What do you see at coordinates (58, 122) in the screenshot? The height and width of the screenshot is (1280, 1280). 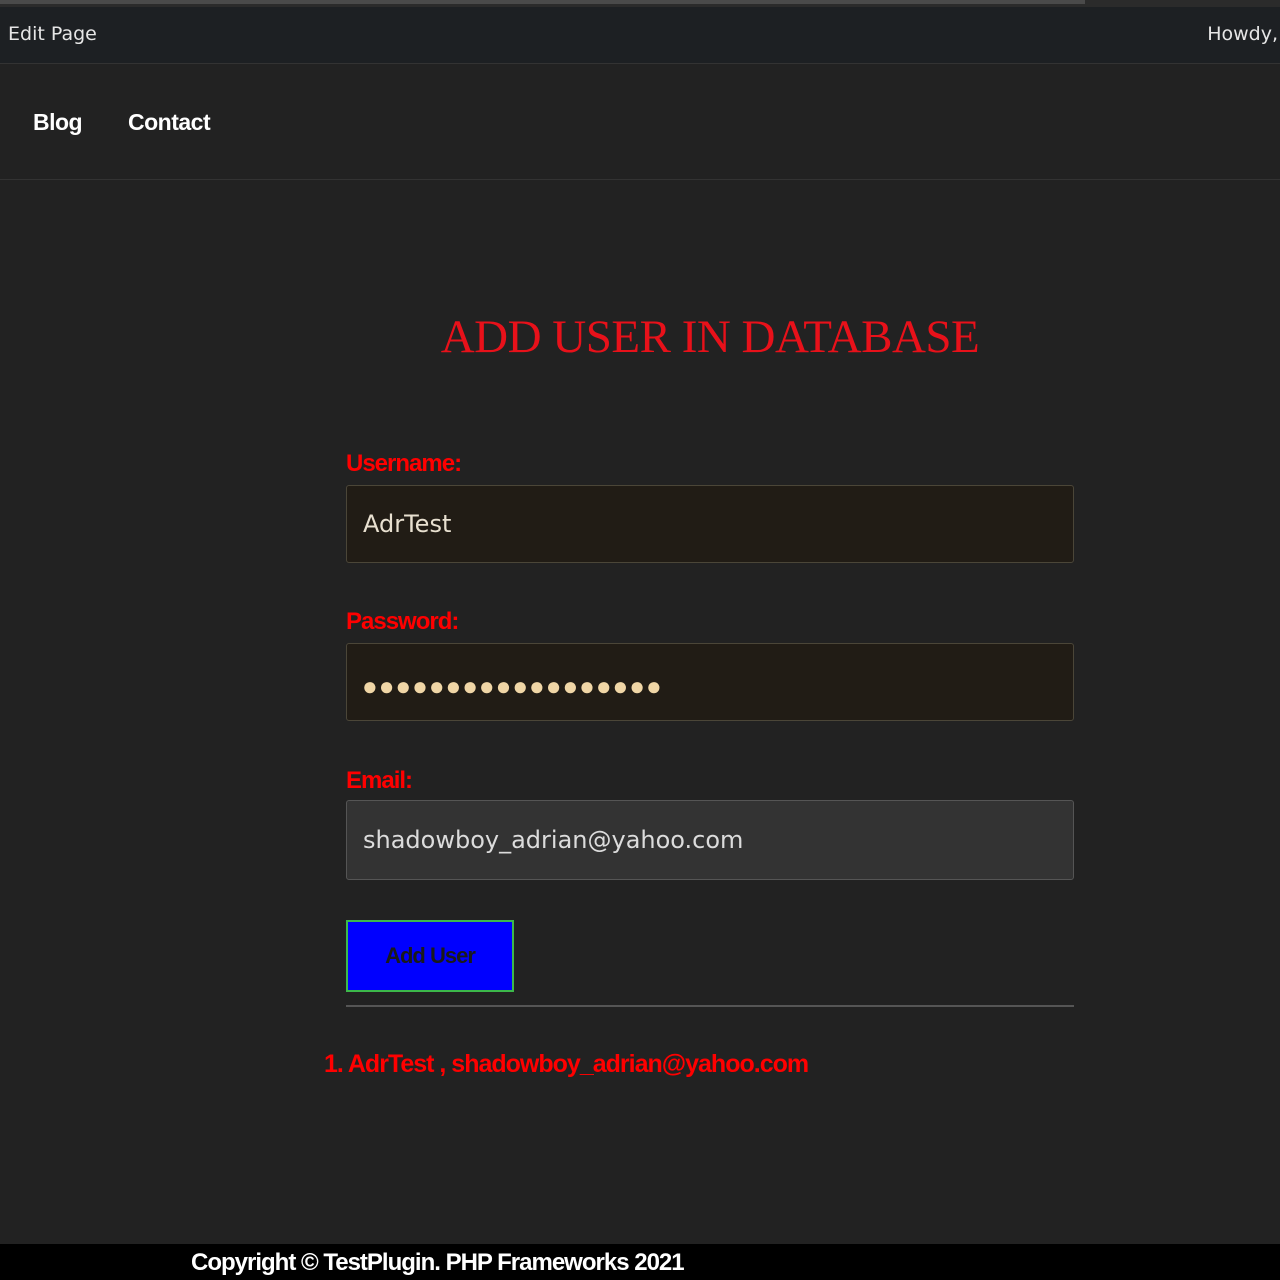 I see `nav-link-blog: Blog` at bounding box center [58, 122].